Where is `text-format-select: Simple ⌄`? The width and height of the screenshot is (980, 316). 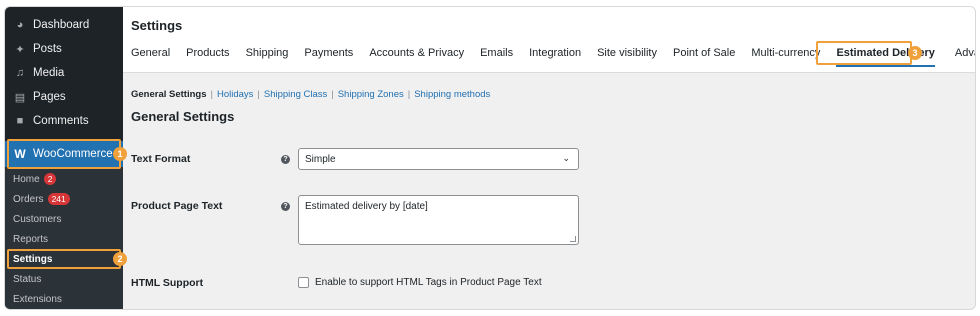 text-format-select: Simple ⌄ is located at coordinates (438, 159).